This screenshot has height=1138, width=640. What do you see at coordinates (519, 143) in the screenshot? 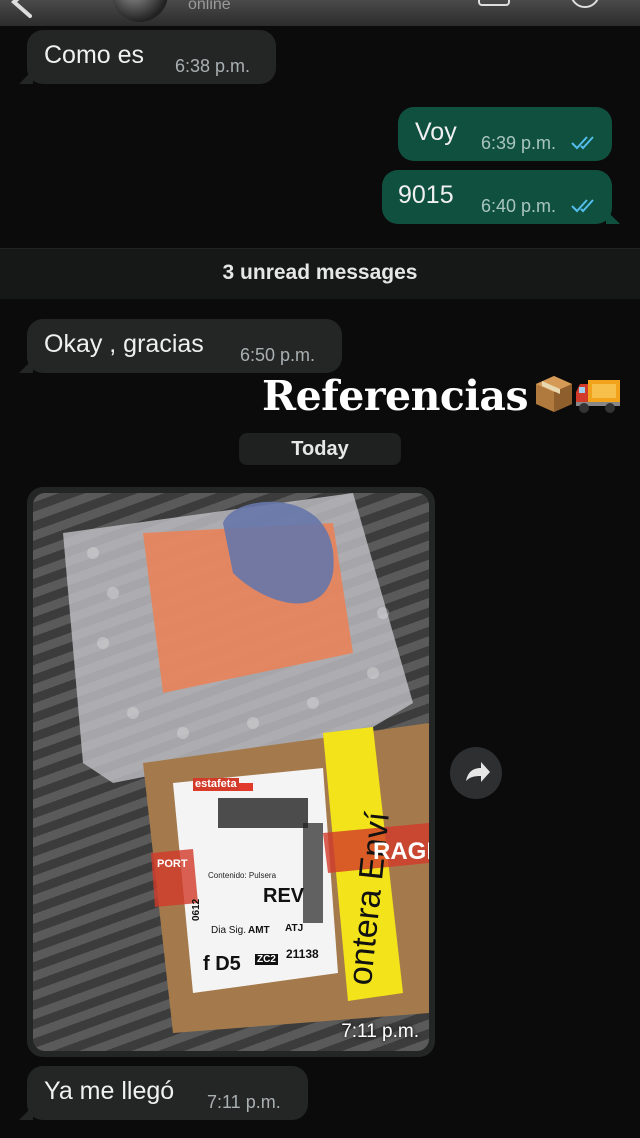
I see `message-time: 6:39 p.m.` at bounding box center [519, 143].